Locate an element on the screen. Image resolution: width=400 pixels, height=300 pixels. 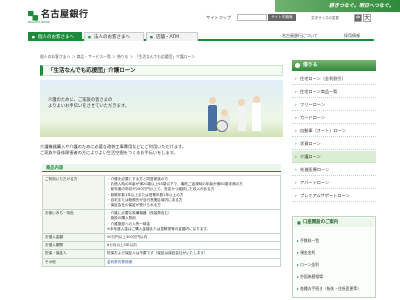
page-title: 「生活なんでも応援団」介護ローン is located at coordinates (92, 71).